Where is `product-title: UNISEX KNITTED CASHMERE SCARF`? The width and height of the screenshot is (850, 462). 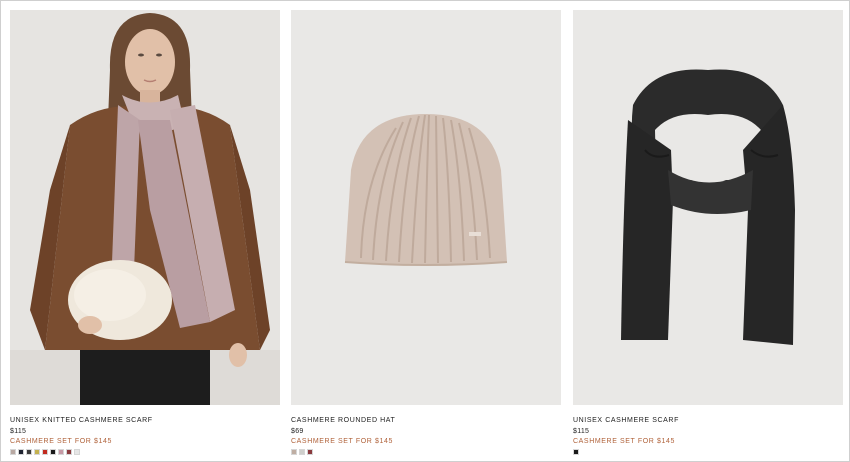 product-title: UNISEX KNITTED CASHMERE SCARF is located at coordinates (81, 420).